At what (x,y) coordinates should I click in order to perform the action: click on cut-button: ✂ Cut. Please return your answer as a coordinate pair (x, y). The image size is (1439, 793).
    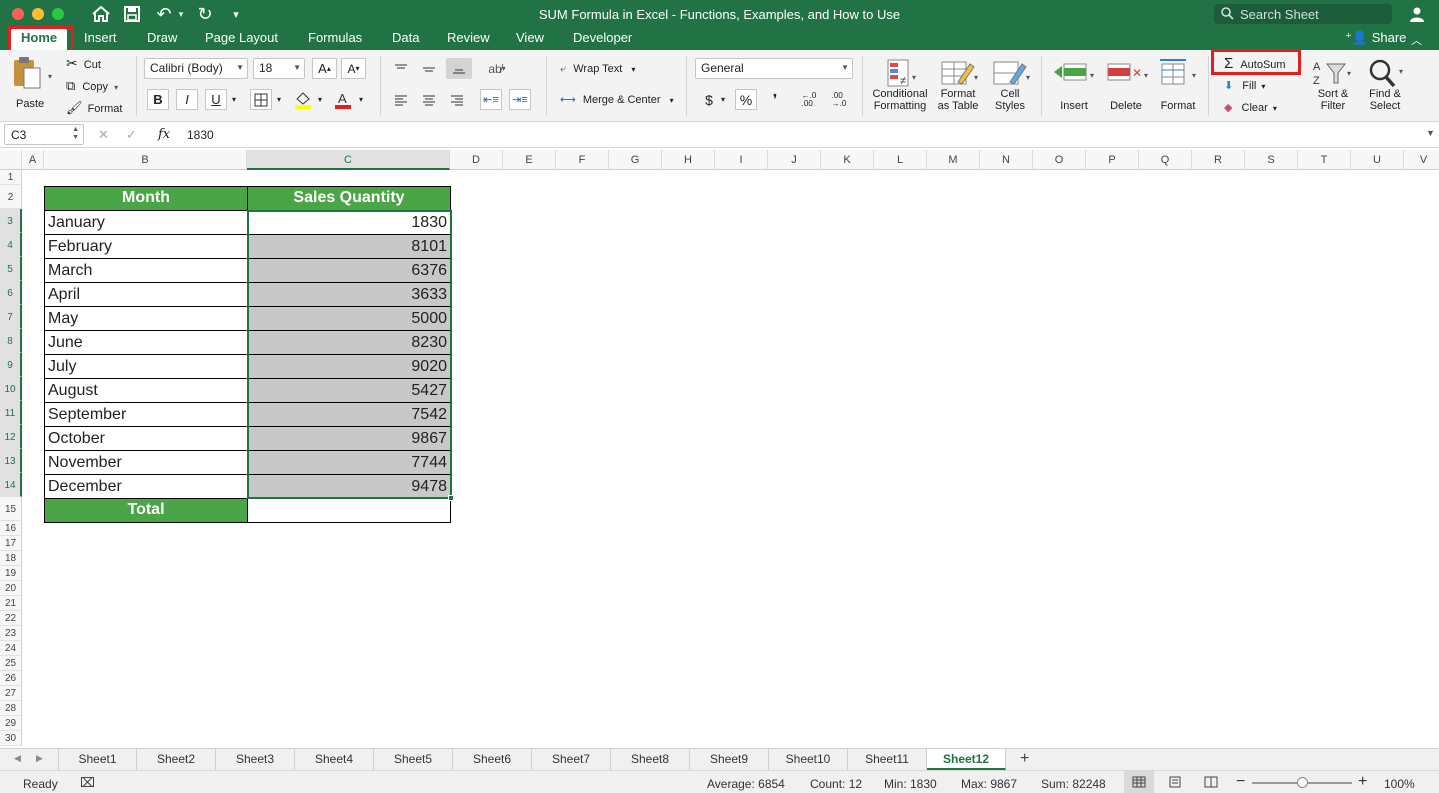
    Looking at the image, I should click on (83, 63).